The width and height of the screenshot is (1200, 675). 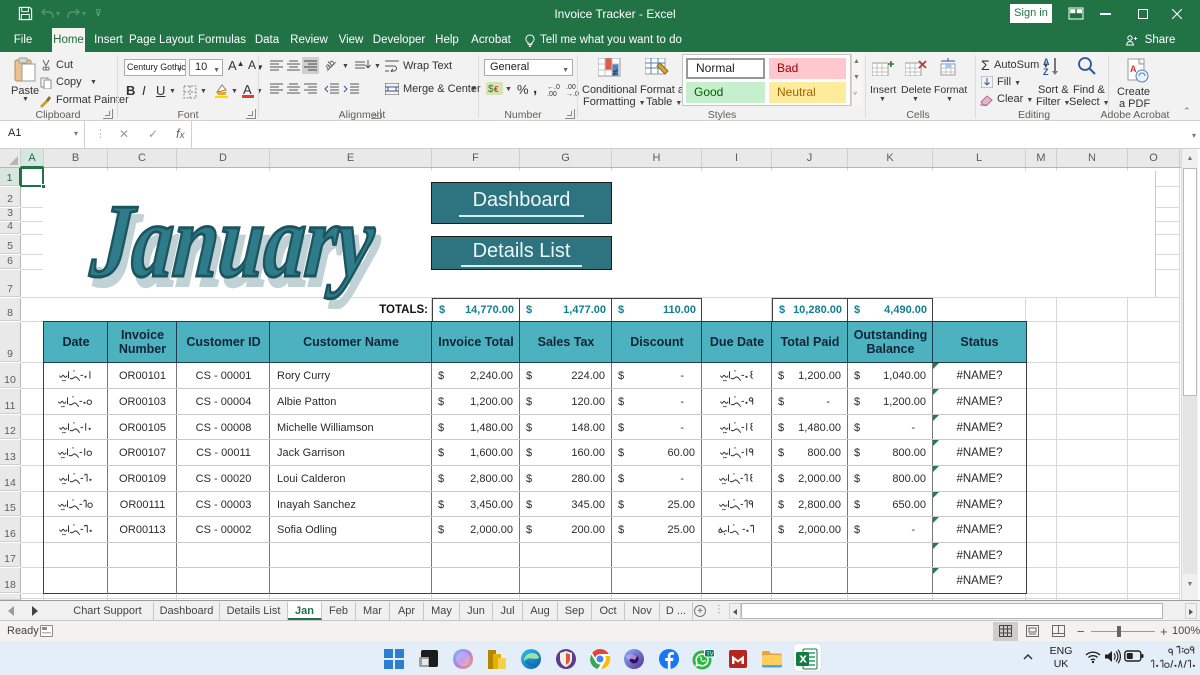 What do you see at coordinates (709, 654) in the screenshot?
I see `svg-text: TV` at bounding box center [709, 654].